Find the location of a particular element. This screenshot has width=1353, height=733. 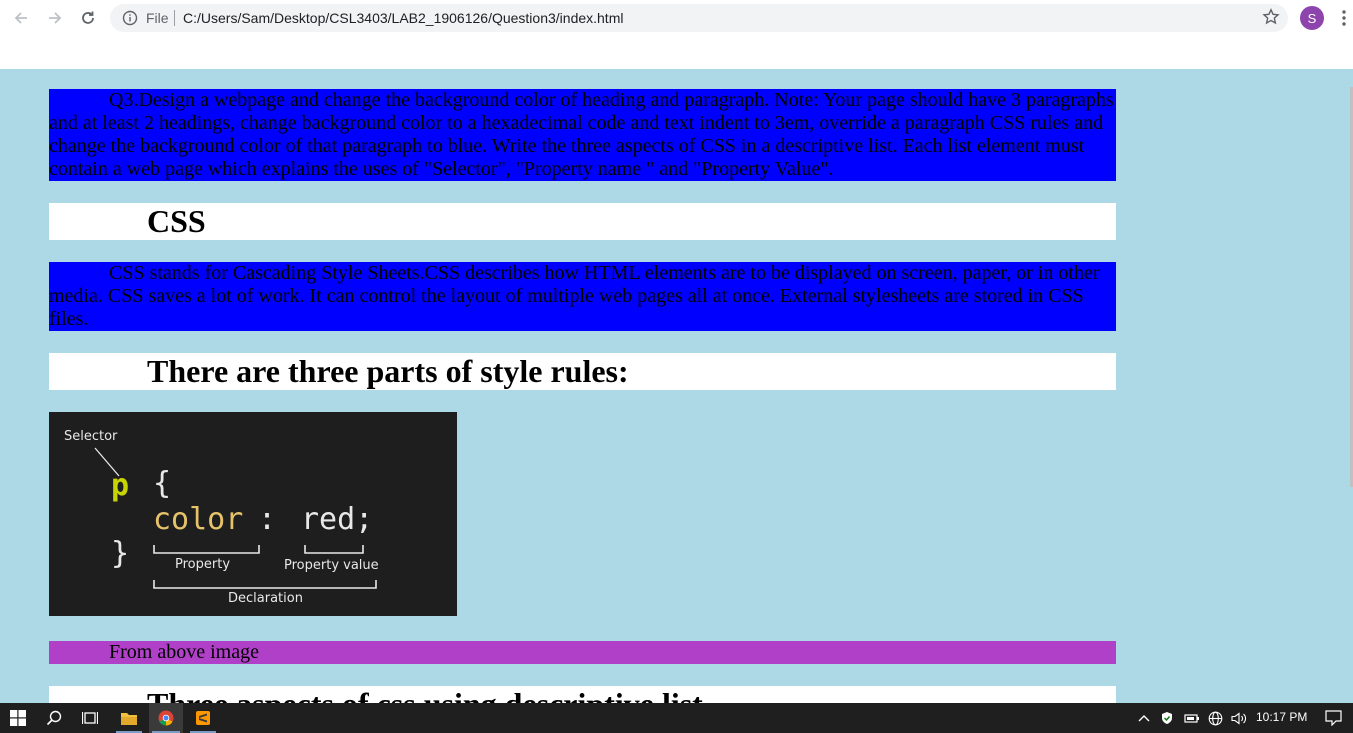

scheme-label: File is located at coordinates (157, 18).